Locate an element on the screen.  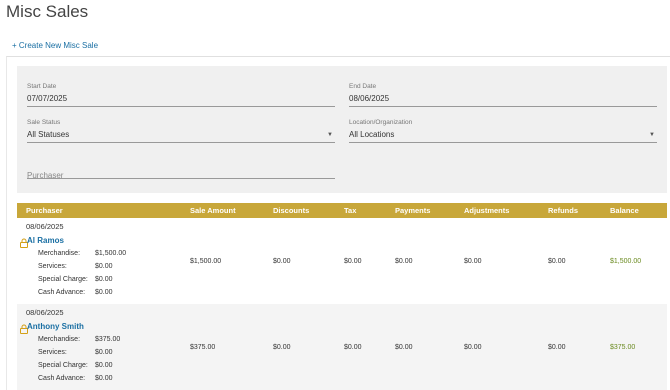
purchaser-input: Purchaser is located at coordinates (181, 174).